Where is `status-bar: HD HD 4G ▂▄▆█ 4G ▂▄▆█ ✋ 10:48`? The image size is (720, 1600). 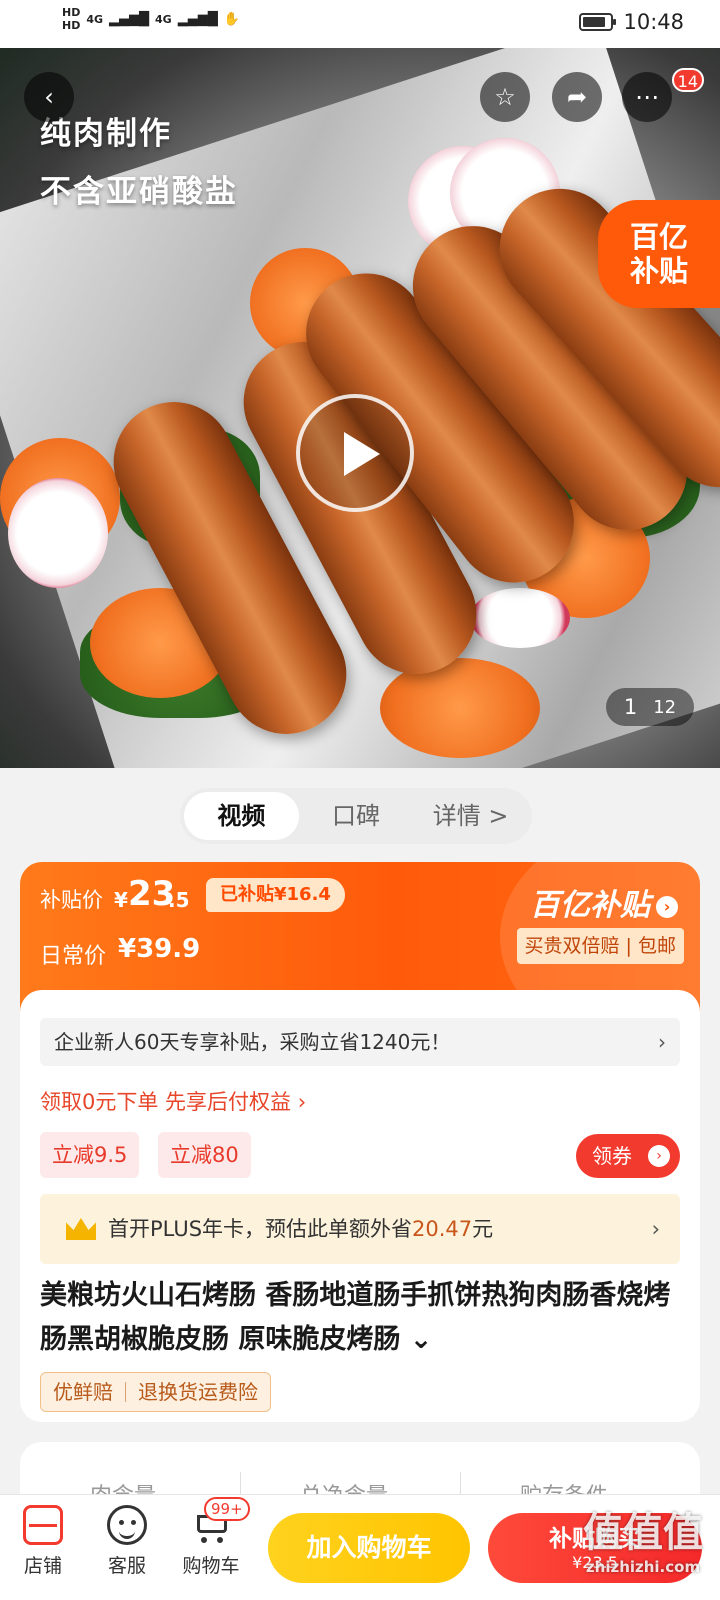 status-bar: HD HD 4G ▂▄▆█ 4G ▂▄▆█ ✋ 10:48 is located at coordinates (360, 24).